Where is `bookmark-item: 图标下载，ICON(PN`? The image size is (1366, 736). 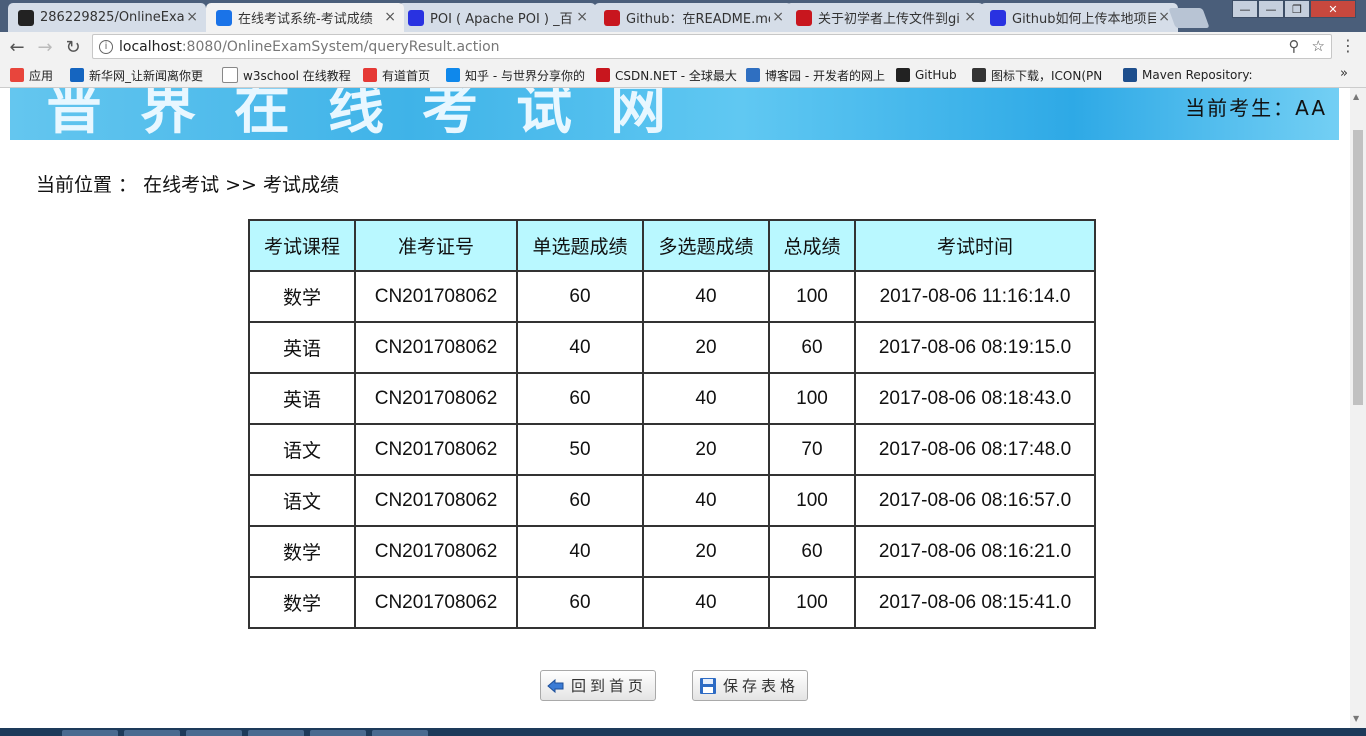
bookmark-item: 图标下载，ICON(PN is located at coordinates (1037, 75).